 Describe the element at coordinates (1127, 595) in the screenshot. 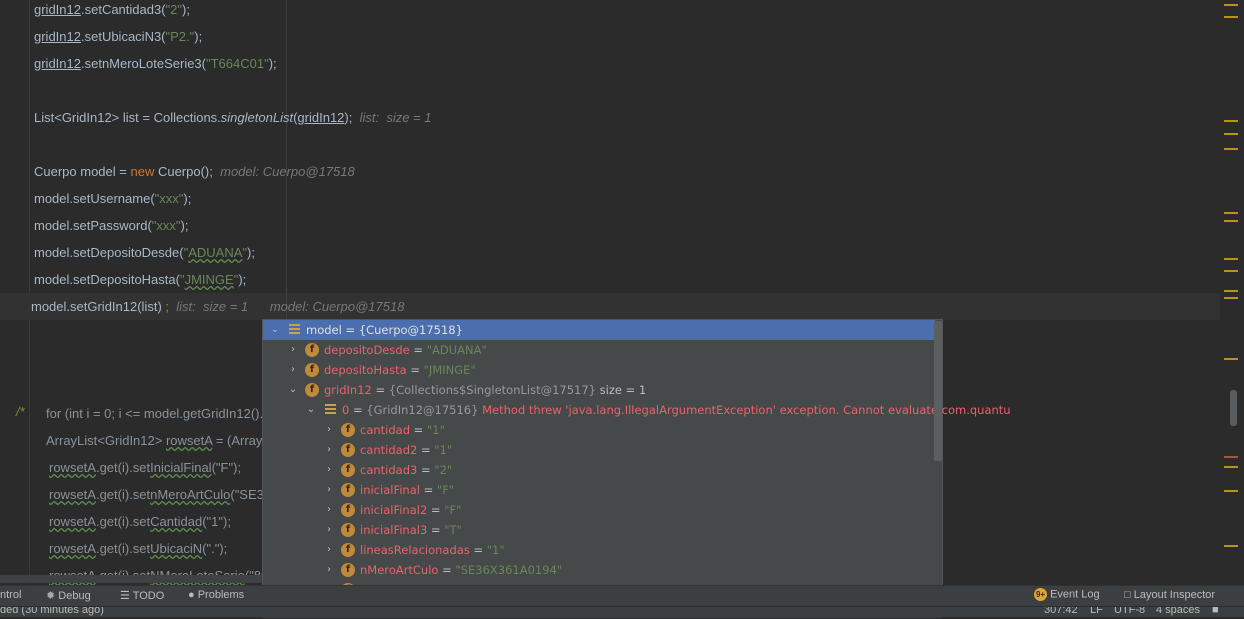

I see `layout-inspector-icon: □` at that location.